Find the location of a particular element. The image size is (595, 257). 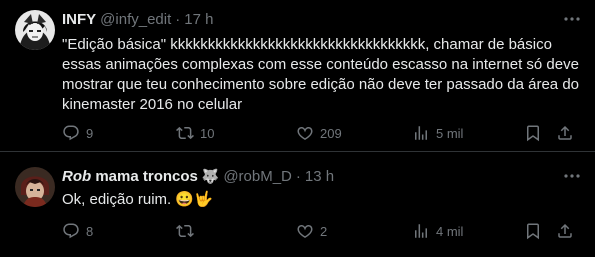

like-button: 2 is located at coordinates (311, 231).